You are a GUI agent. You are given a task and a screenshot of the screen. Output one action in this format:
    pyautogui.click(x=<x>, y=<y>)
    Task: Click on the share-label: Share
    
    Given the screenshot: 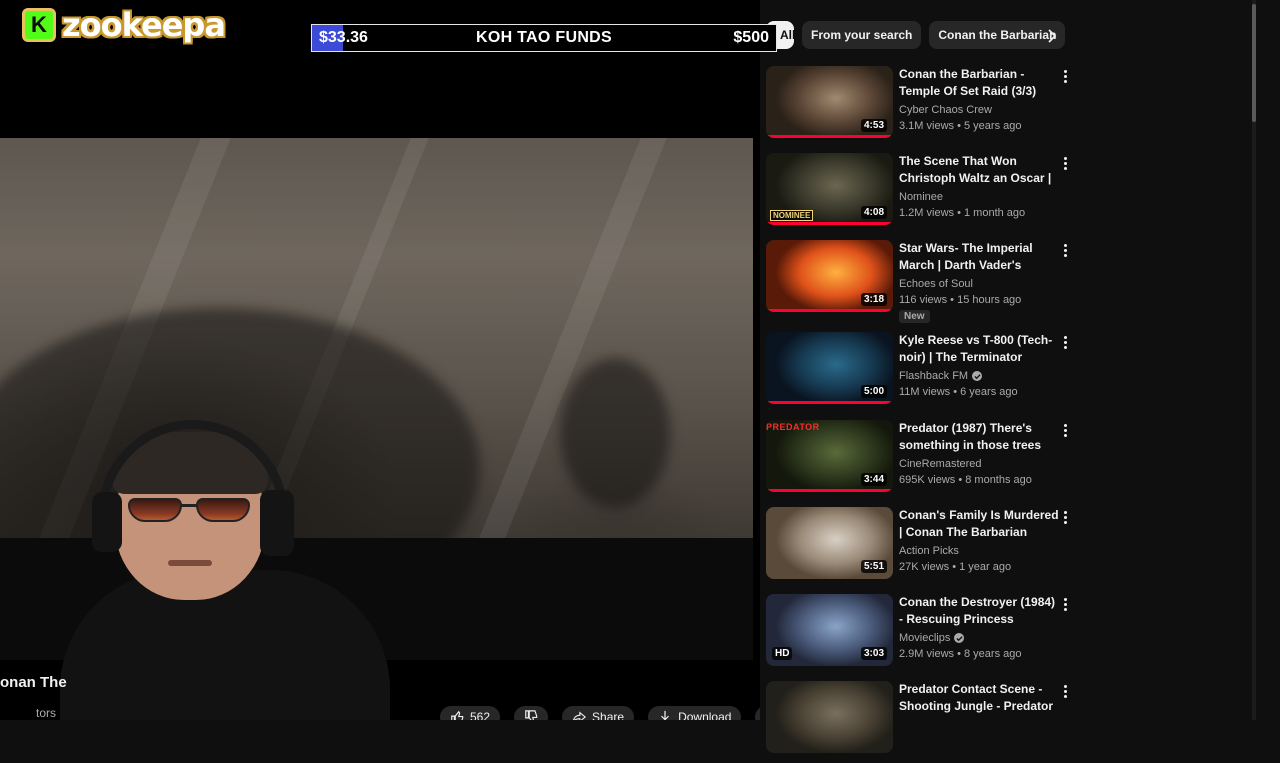 What is the action you would take?
    pyautogui.click(x=608, y=715)
    